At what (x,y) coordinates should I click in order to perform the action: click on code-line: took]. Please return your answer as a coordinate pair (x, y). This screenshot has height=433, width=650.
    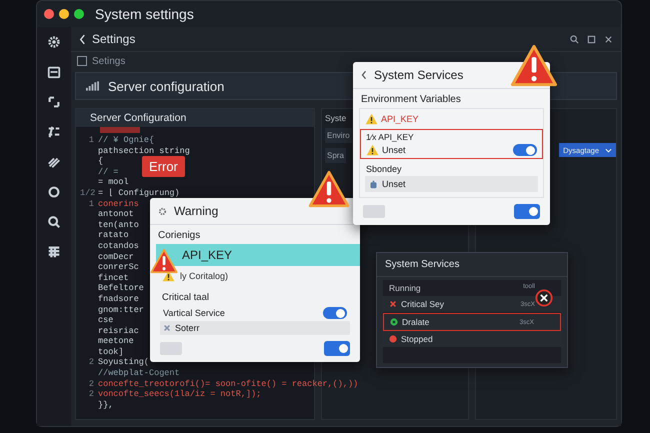
    Looking at the image, I should click on (111, 352).